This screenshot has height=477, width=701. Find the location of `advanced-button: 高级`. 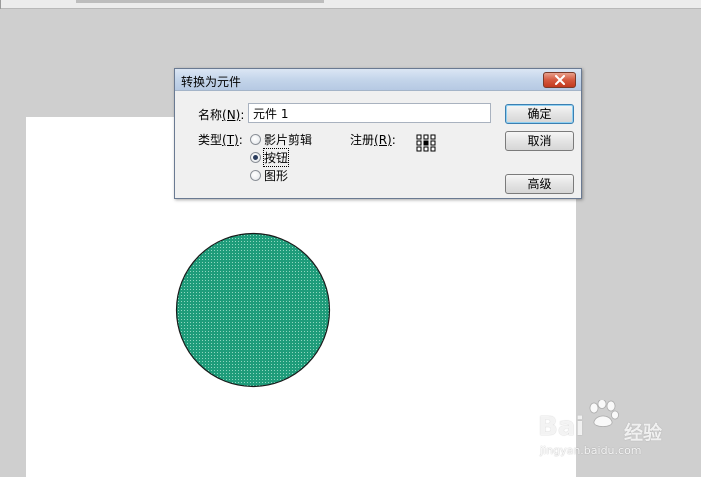

advanced-button: 高级 is located at coordinates (539, 184).